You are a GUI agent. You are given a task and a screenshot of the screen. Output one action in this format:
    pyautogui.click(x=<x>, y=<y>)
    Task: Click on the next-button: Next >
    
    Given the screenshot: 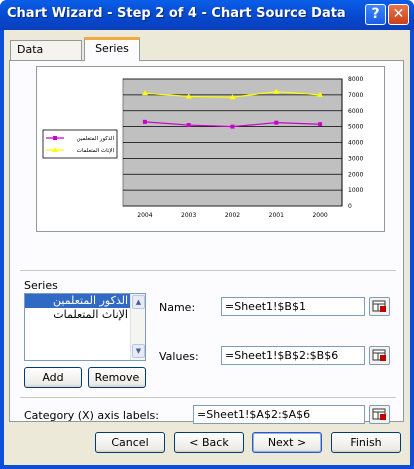 What is the action you would take?
    pyautogui.click(x=287, y=442)
    